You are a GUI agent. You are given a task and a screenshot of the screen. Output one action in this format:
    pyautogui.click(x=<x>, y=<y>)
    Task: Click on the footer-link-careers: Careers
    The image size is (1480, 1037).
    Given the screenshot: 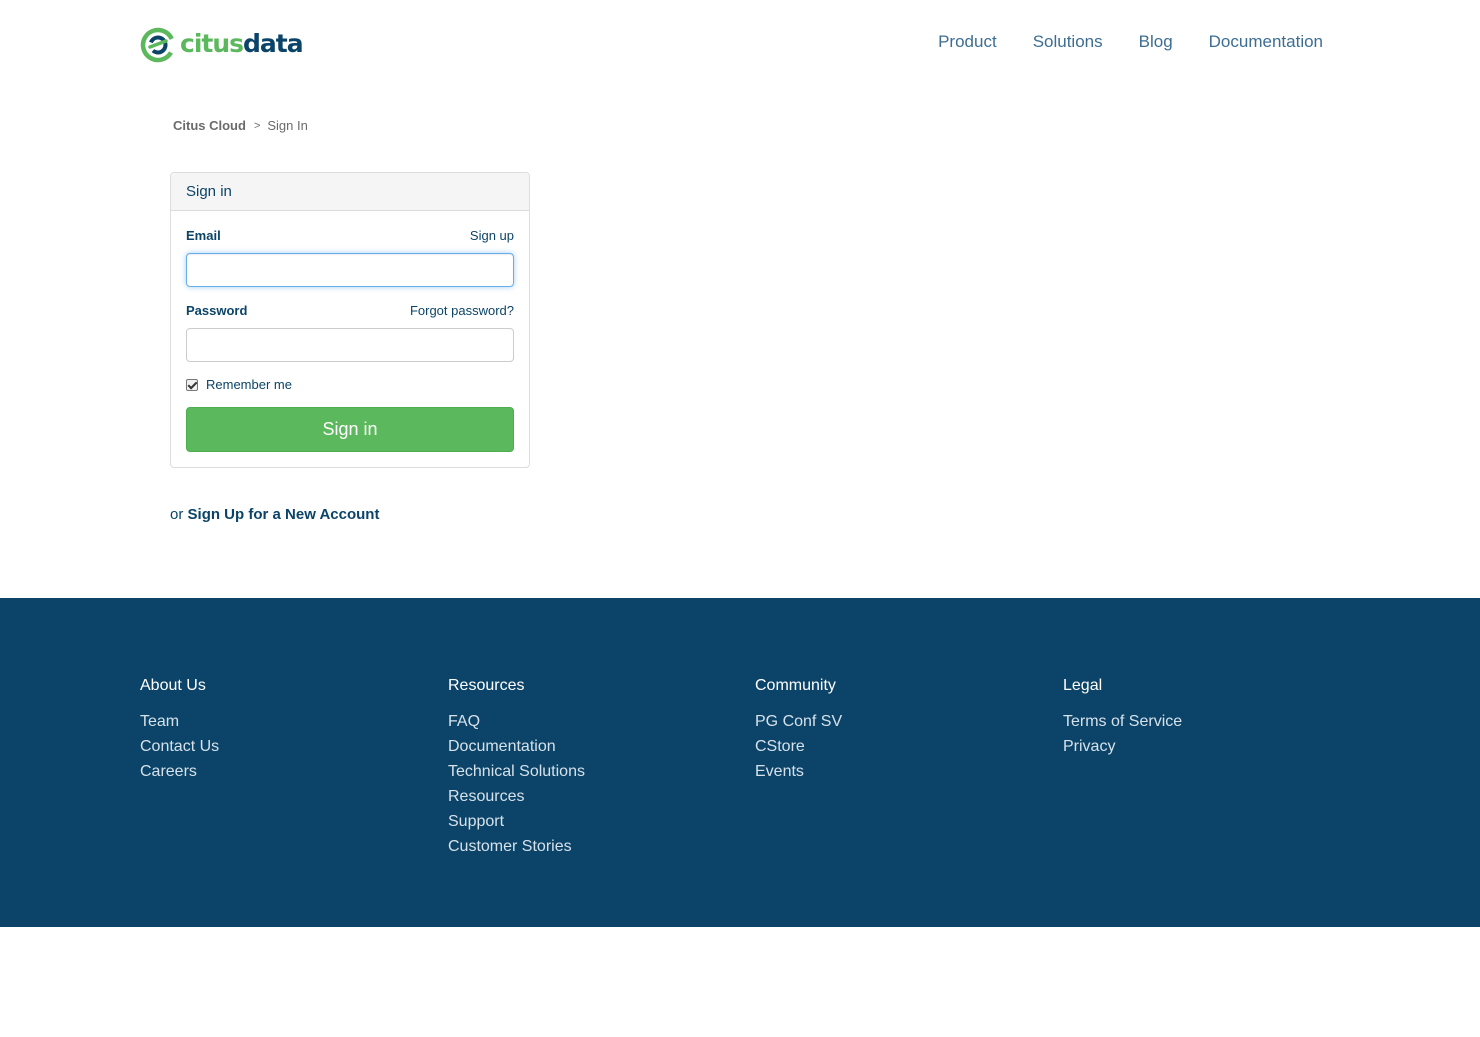 What is the action you would take?
    pyautogui.click(x=168, y=771)
    